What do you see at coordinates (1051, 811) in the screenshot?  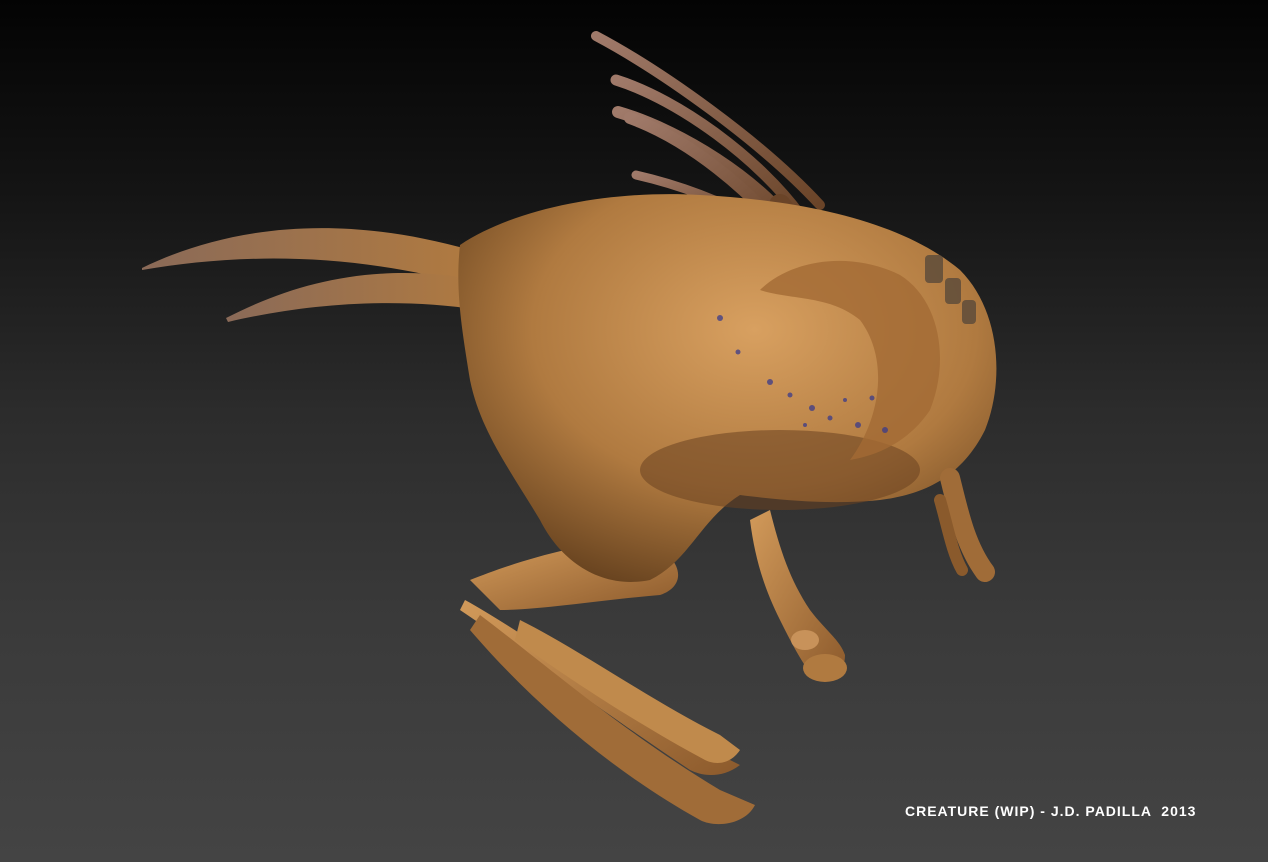 I see `artist-caption: CREATURE (WIP) - J.D. PADILLA 2013` at bounding box center [1051, 811].